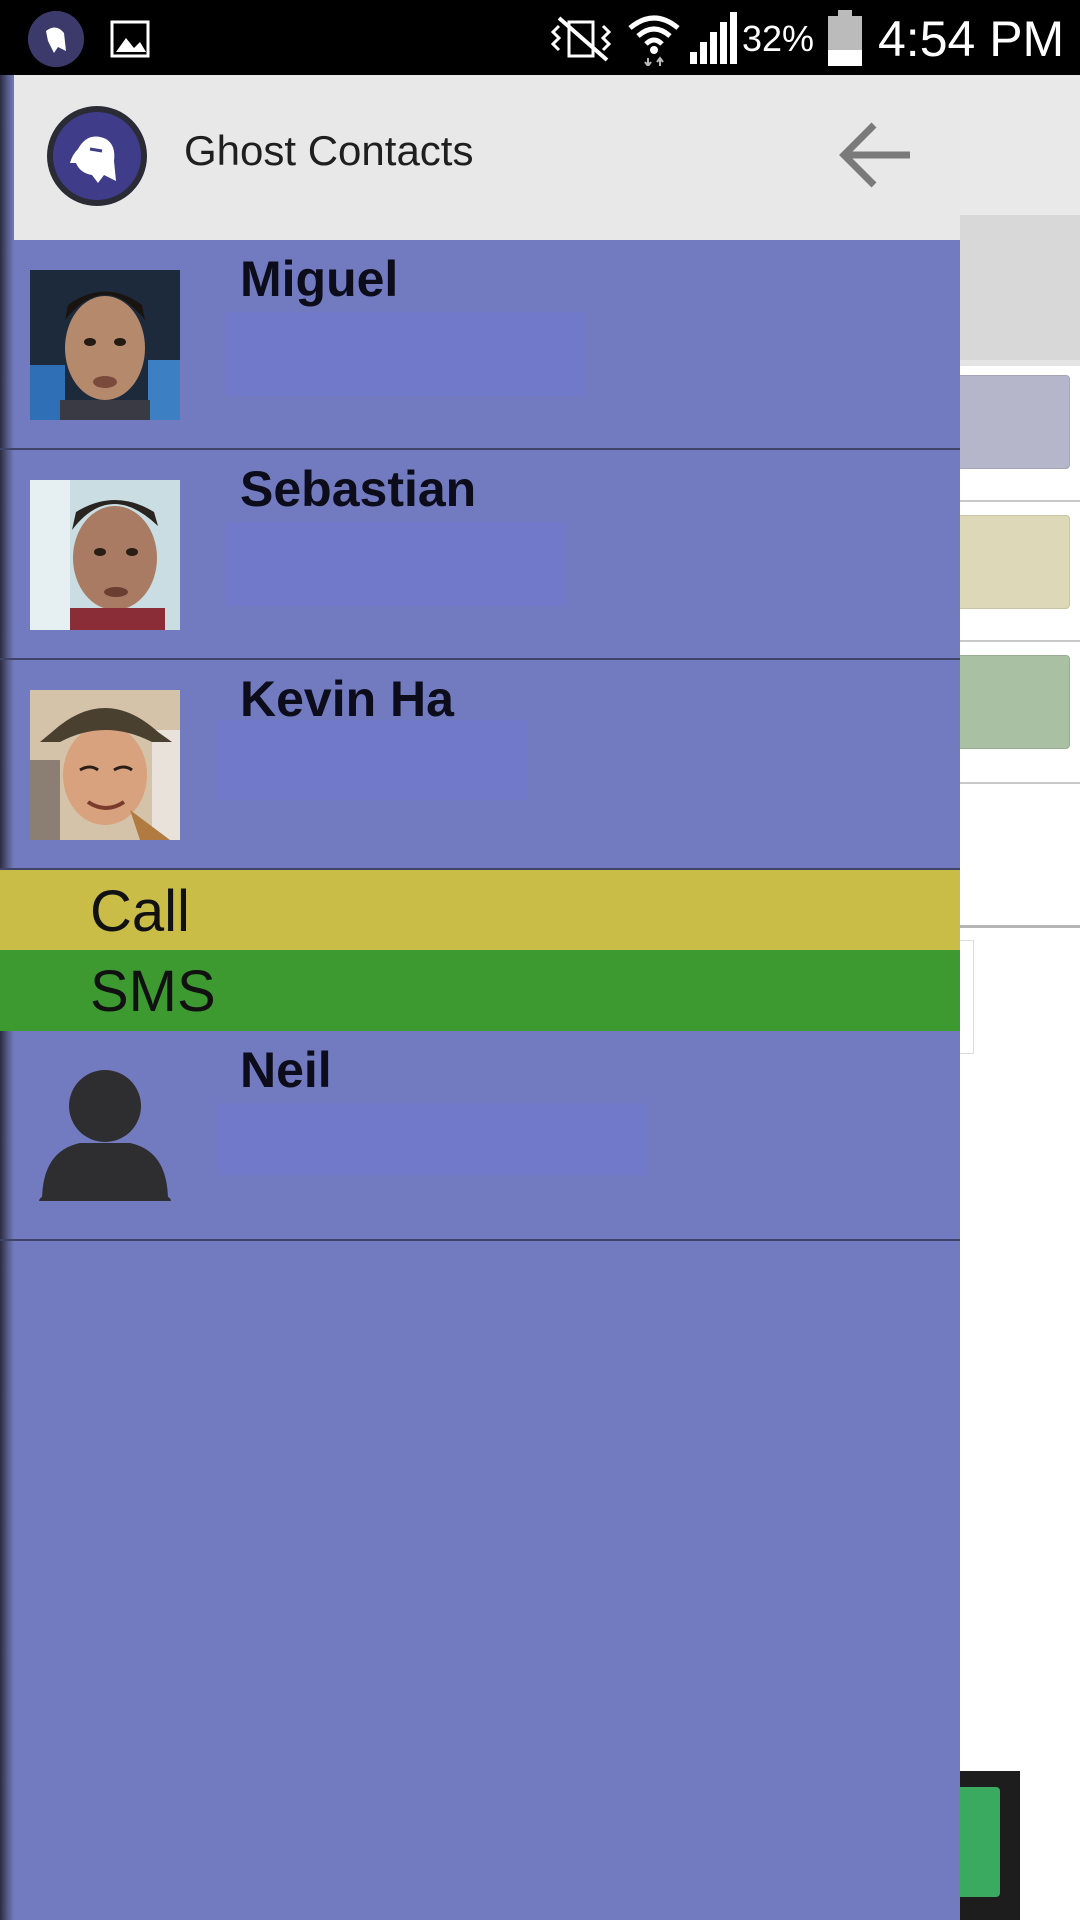  Describe the element at coordinates (654, 40) in the screenshot. I see `wifi-icon` at that location.